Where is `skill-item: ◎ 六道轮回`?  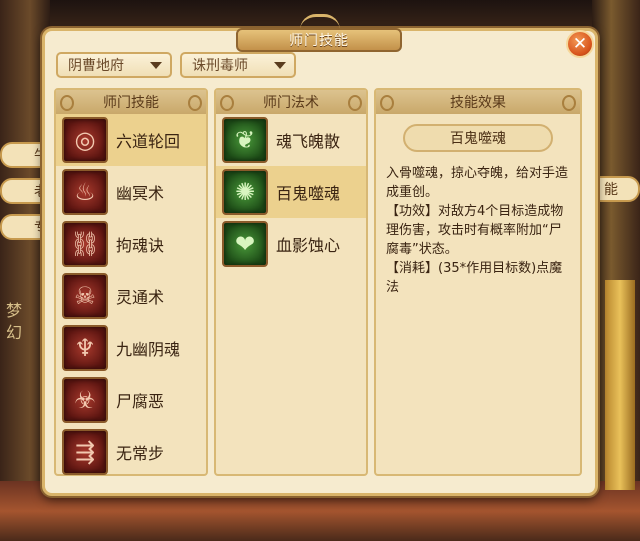 skill-item: ◎ 六道轮回 is located at coordinates (131, 140).